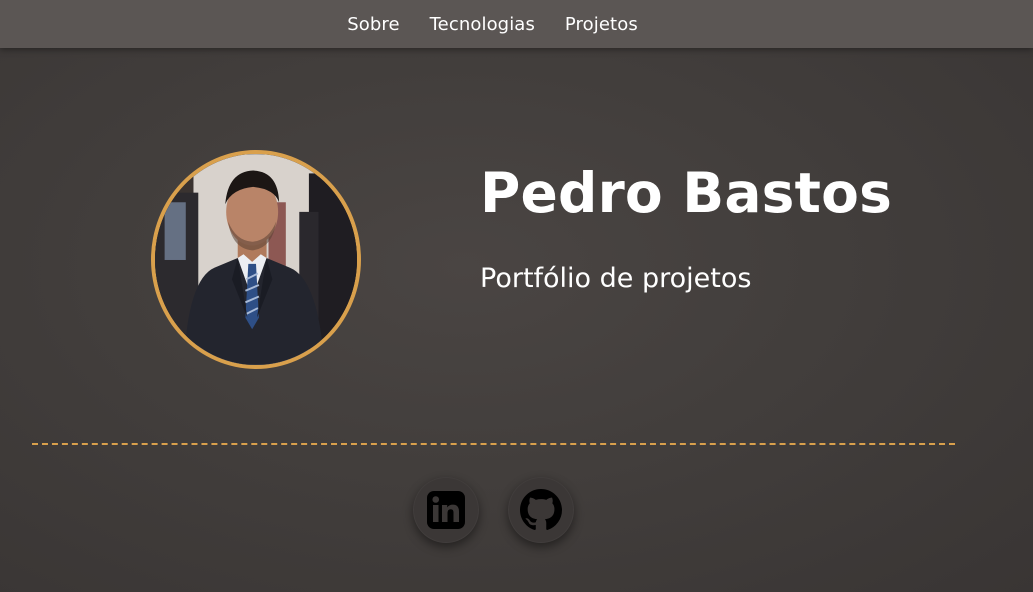 The height and width of the screenshot is (592, 1033). I want to click on linkedin-button, so click(446, 510).